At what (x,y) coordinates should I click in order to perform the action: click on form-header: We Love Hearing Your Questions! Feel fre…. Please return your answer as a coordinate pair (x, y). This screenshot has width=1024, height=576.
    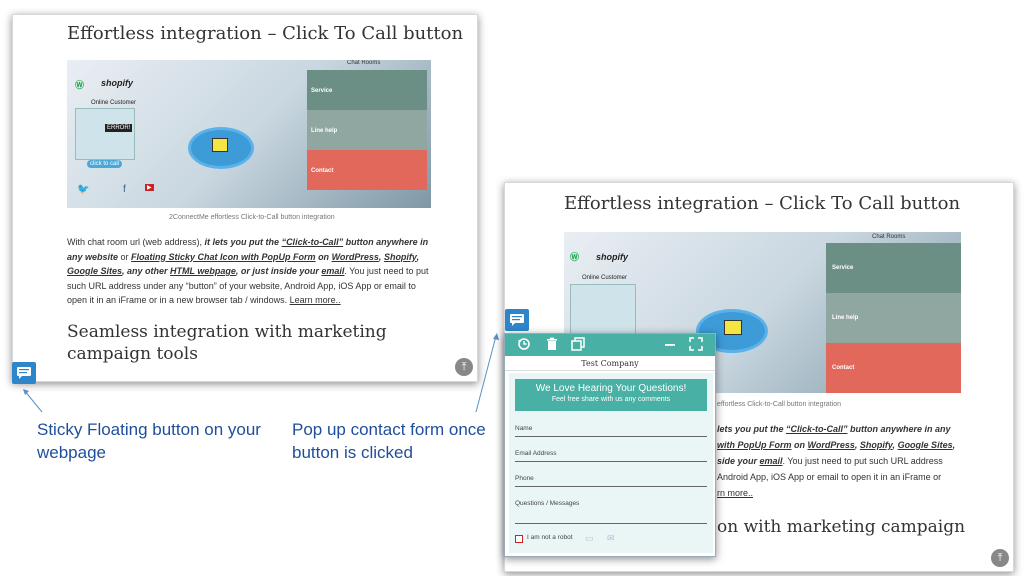
    Looking at the image, I should click on (611, 395).